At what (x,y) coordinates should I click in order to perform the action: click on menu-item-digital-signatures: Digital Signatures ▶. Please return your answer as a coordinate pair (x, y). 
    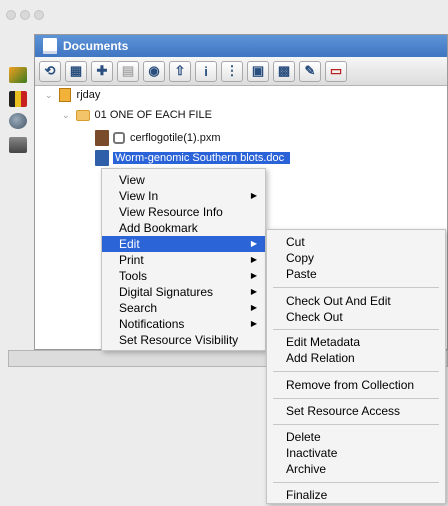
    Looking at the image, I should click on (183, 292).